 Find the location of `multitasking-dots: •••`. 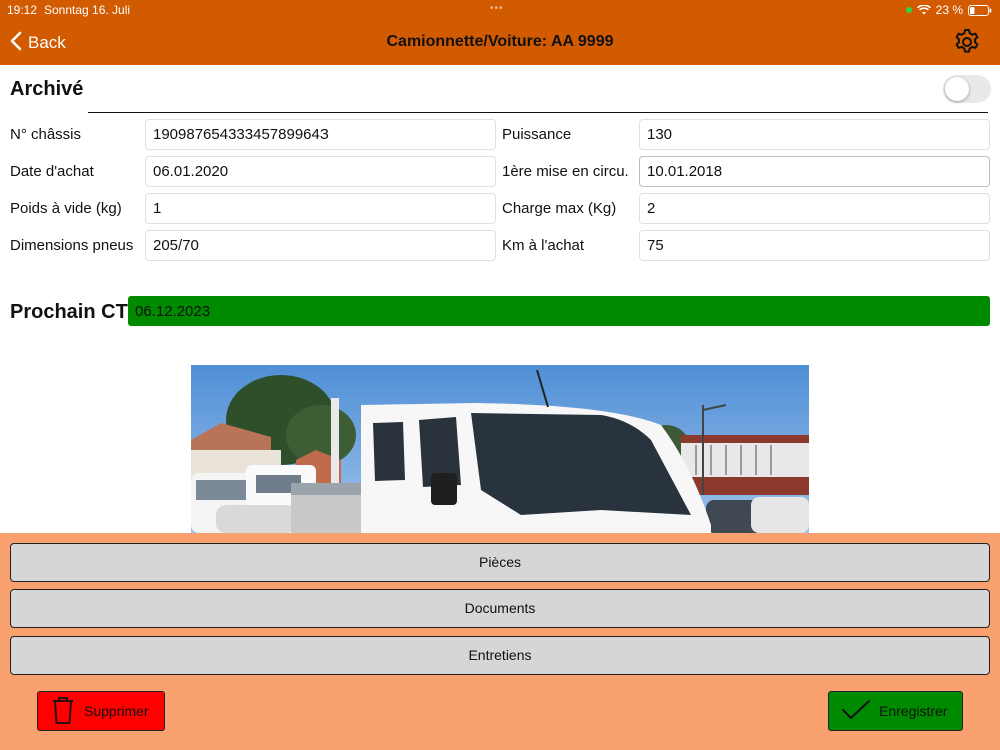

multitasking-dots: ••• is located at coordinates (497, 8).